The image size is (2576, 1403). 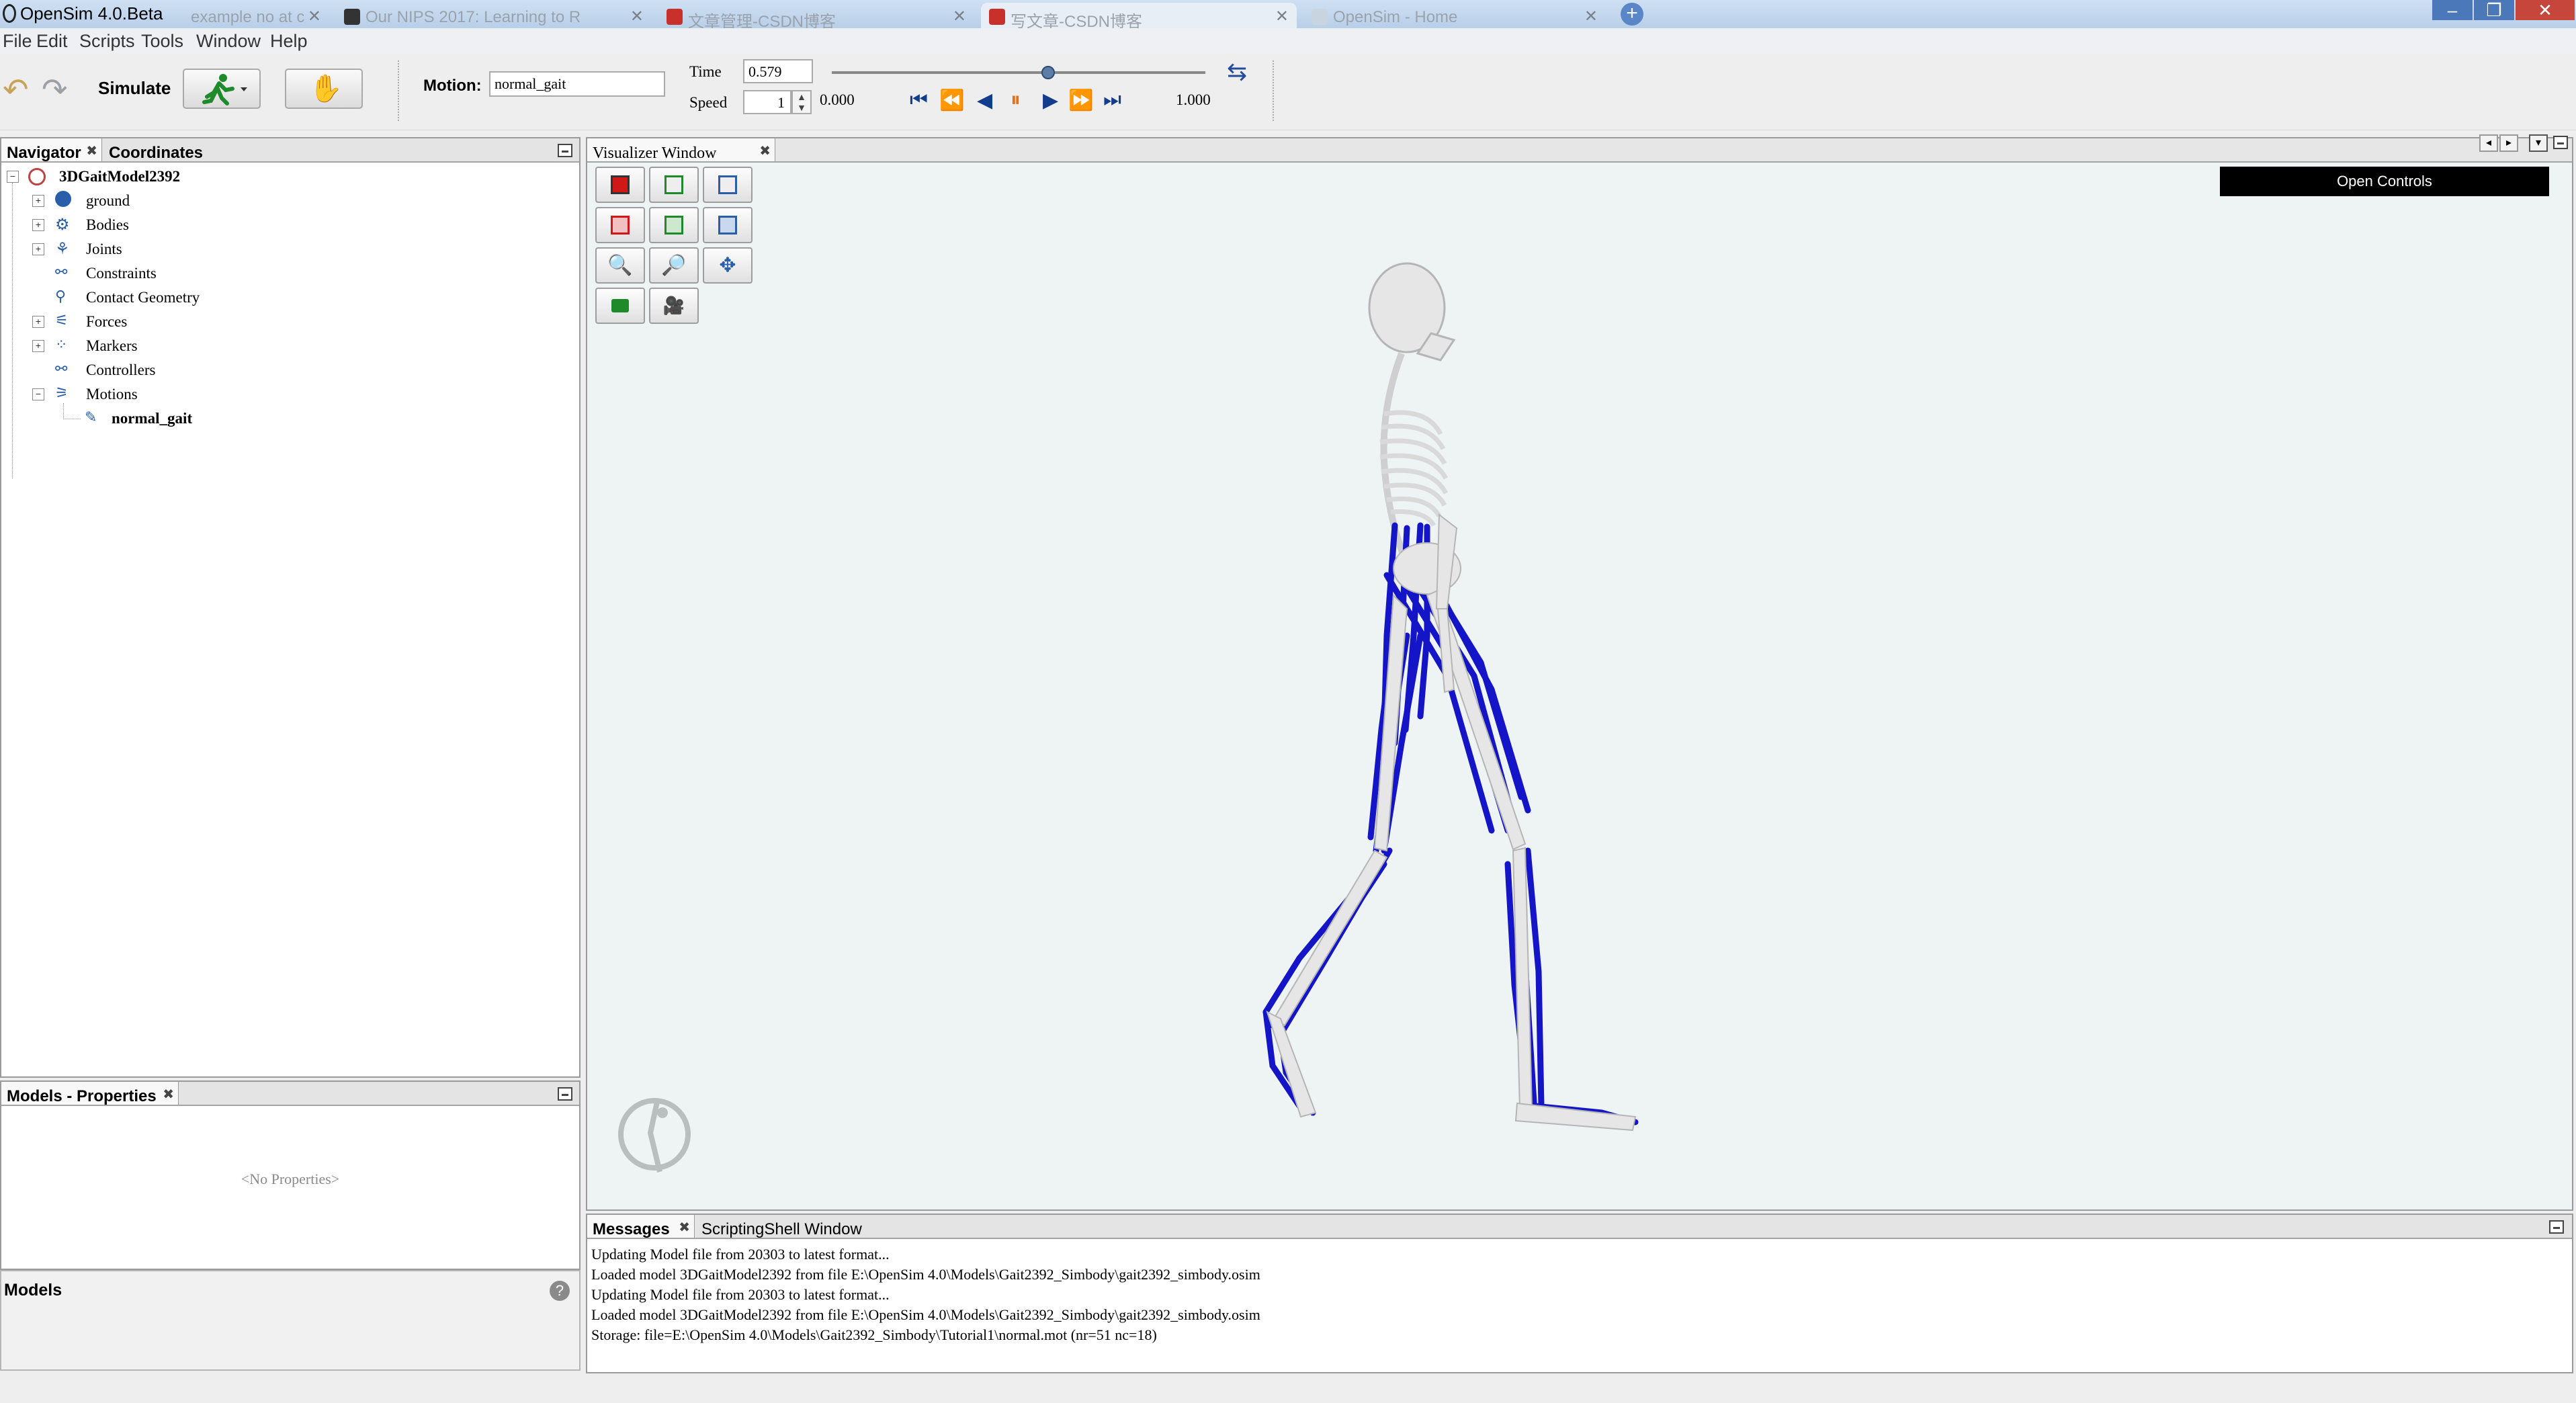 I want to click on back-view-icon, so click(x=620, y=225).